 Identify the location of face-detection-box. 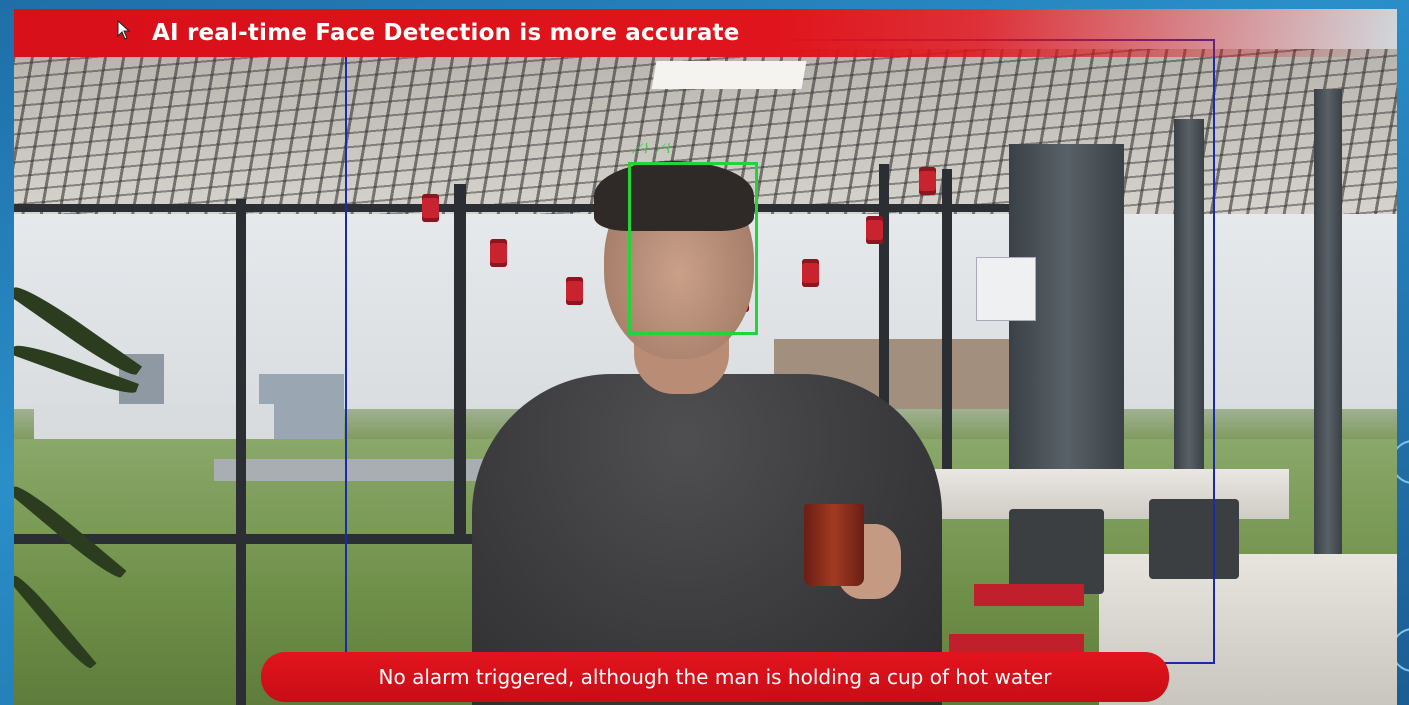
(693, 248).